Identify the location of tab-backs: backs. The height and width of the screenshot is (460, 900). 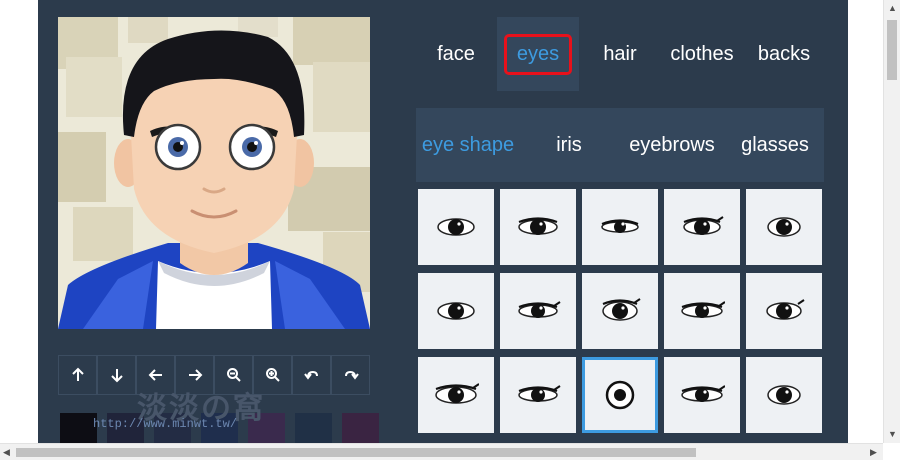
(784, 54).